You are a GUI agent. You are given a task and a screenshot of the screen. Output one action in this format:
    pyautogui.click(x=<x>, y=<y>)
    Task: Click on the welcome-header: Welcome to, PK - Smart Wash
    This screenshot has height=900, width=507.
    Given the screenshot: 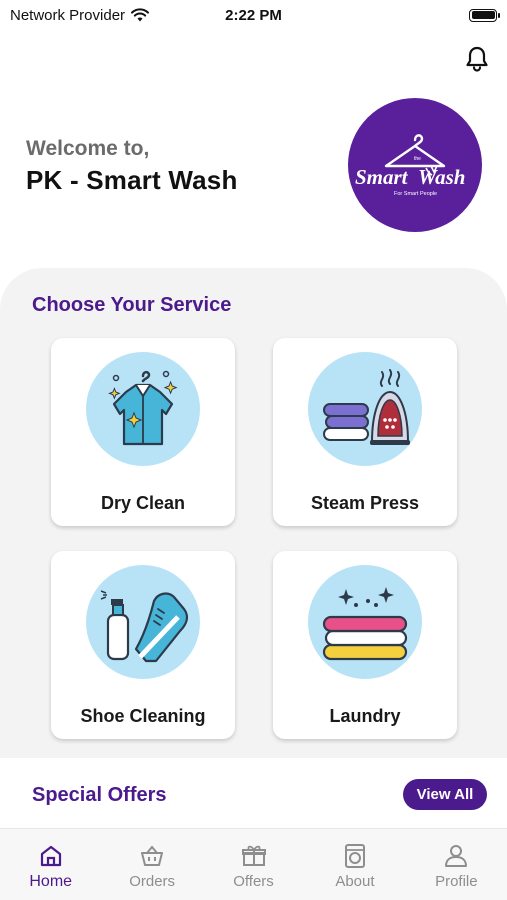 What is the action you would take?
    pyautogui.click(x=132, y=166)
    